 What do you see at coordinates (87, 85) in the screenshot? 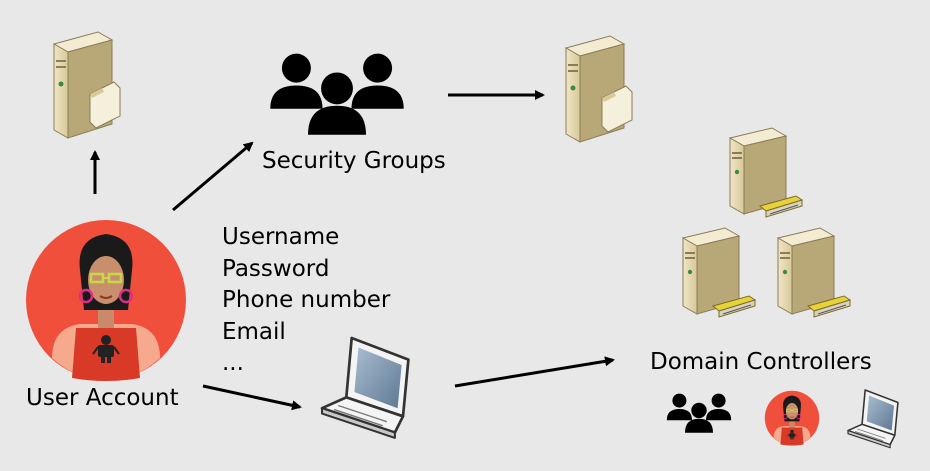
I see `server-icon-left` at bounding box center [87, 85].